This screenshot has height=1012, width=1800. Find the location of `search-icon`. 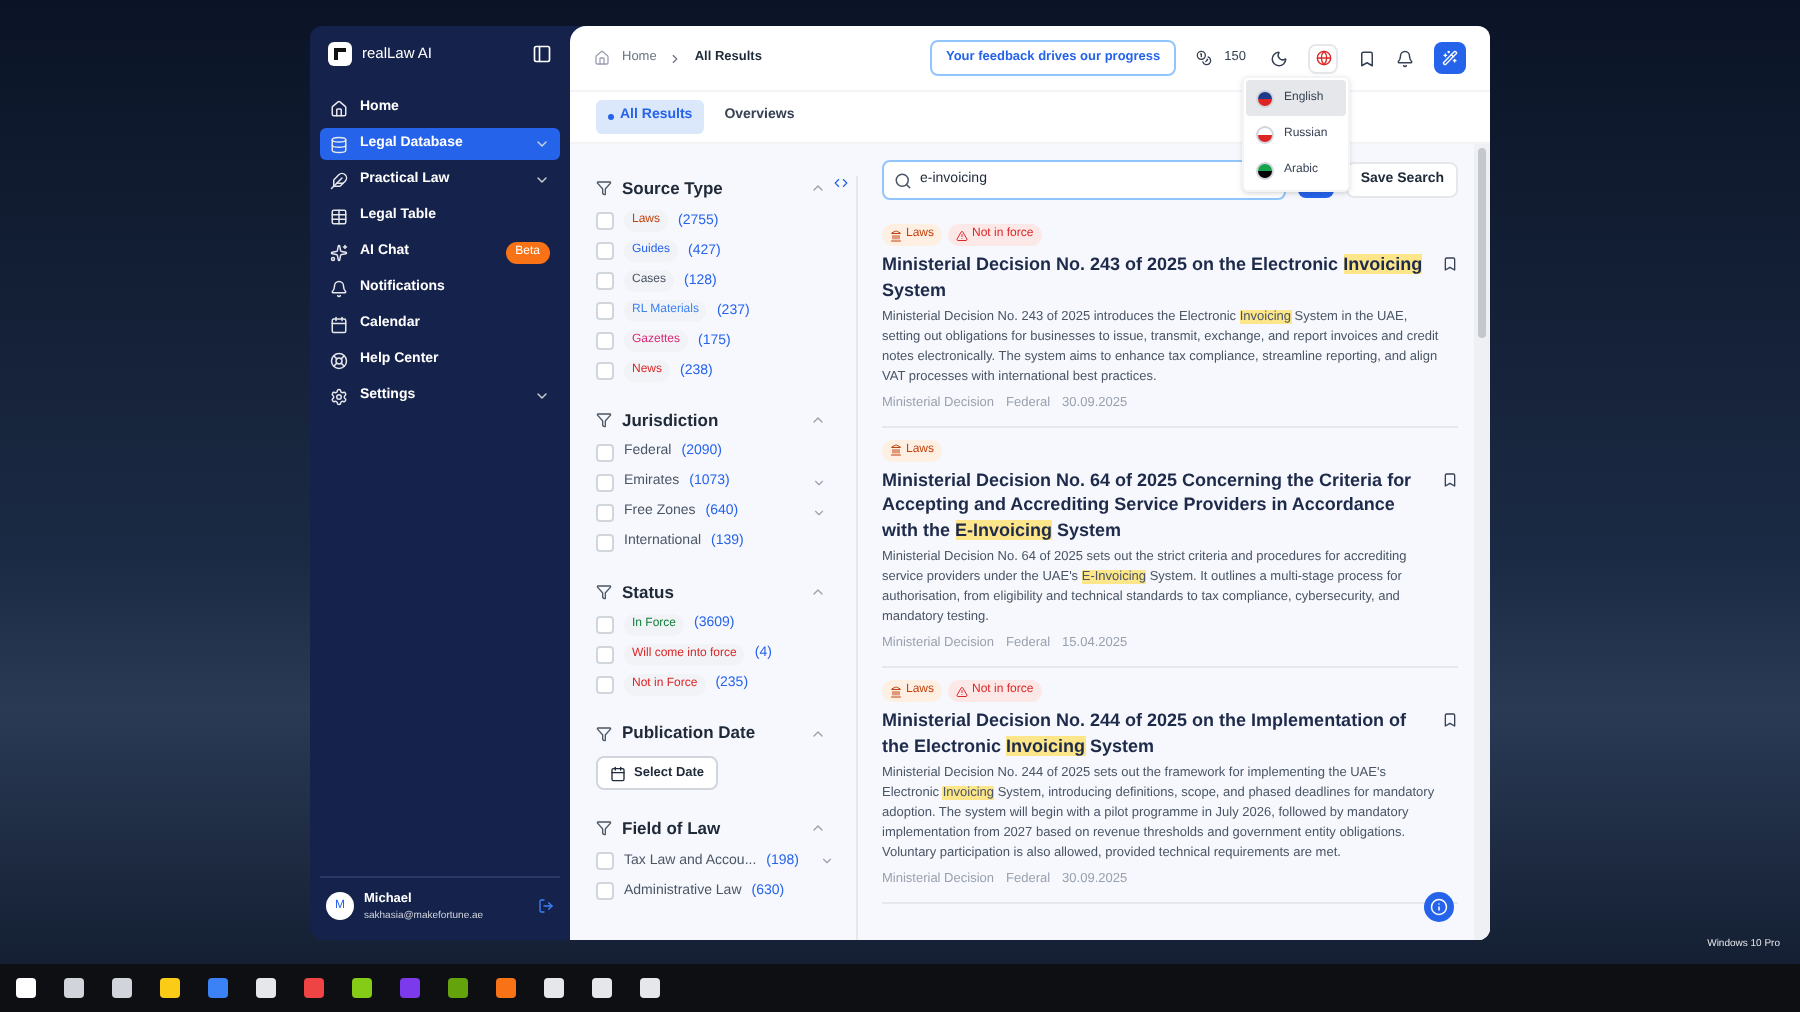

search-icon is located at coordinates (903, 180).